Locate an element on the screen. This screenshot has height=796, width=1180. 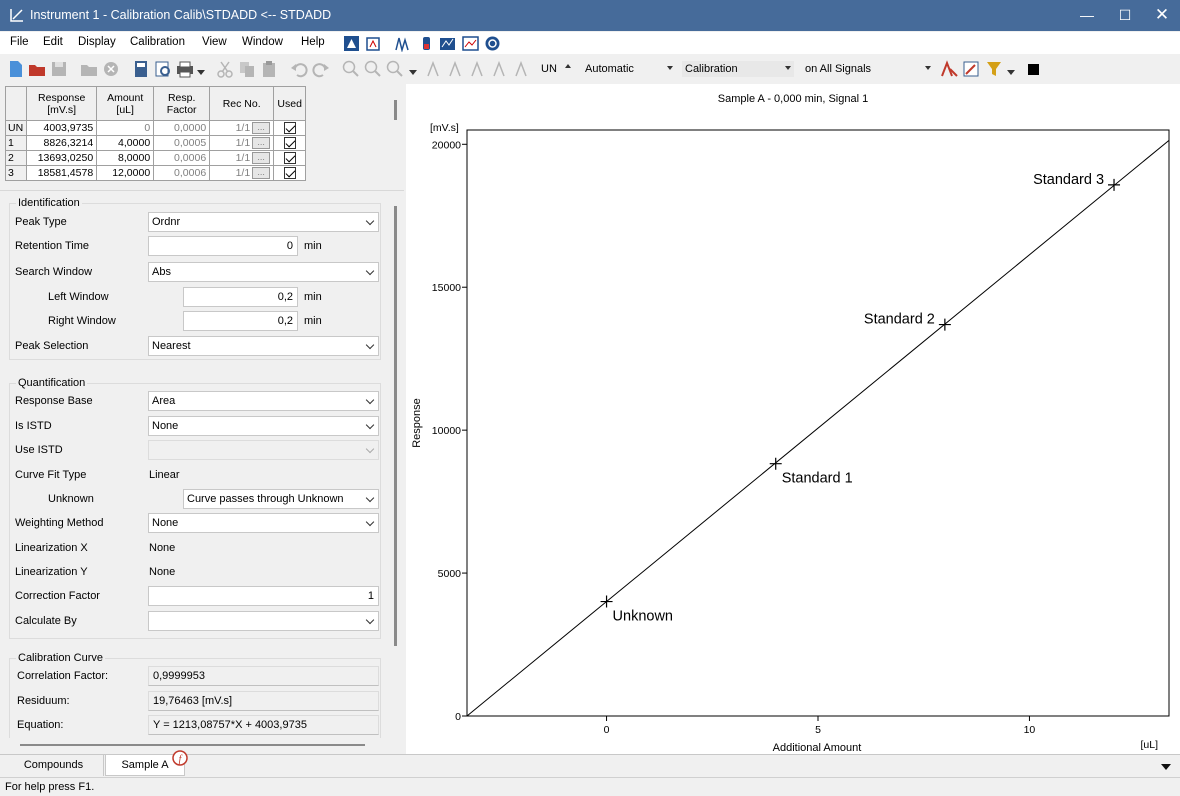
amount-cell: 4,0000 is located at coordinates (125, 143).